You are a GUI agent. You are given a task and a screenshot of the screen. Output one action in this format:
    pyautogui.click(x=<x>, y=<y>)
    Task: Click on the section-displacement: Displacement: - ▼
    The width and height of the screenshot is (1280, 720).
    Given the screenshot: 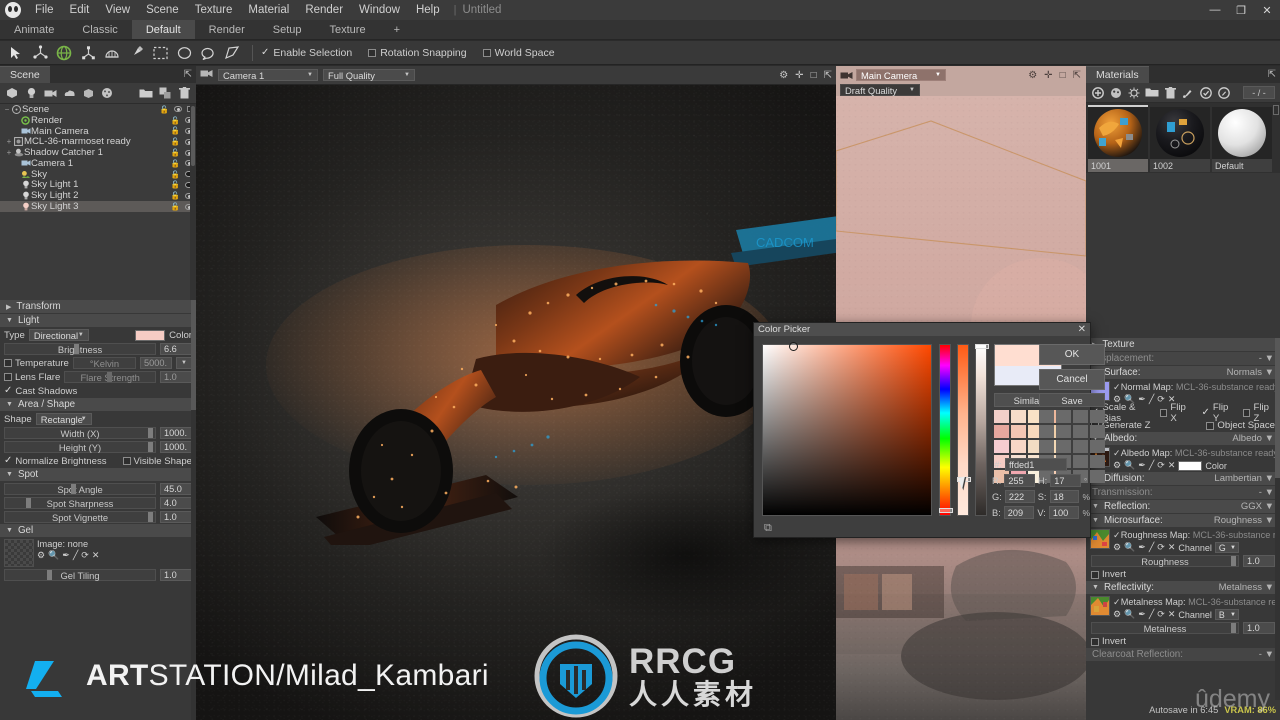 What is the action you would take?
    pyautogui.click(x=1183, y=358)
    